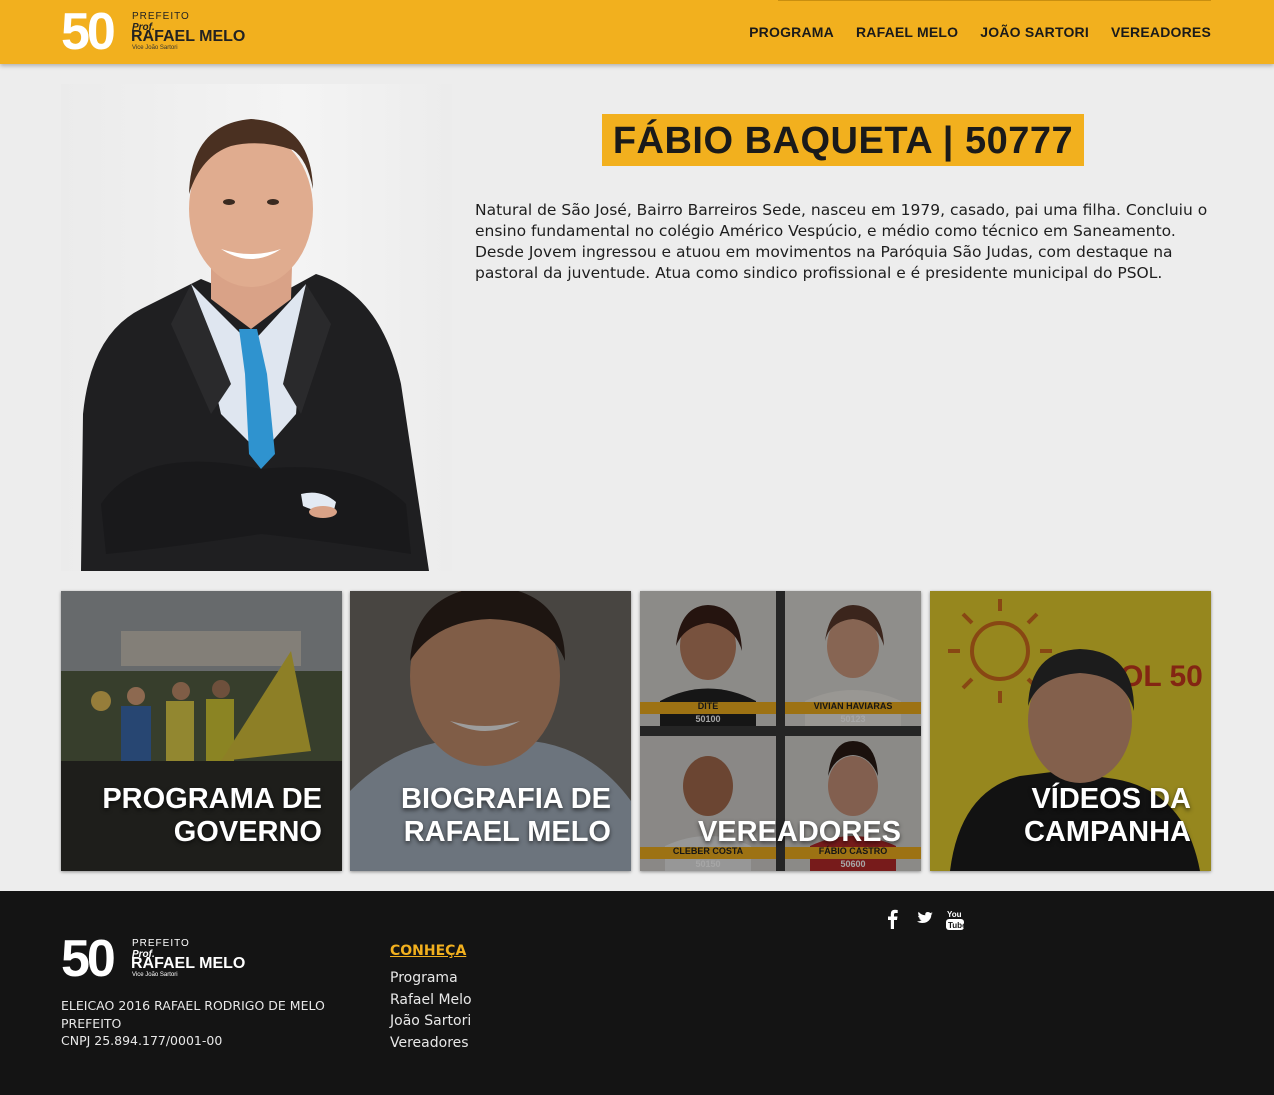 The width and height of the screenshot is (1274, 1095). What do you see at coordinates (893, 922) in the screenshot?
I see `facebook-icon` at bounding box center [893, 922].